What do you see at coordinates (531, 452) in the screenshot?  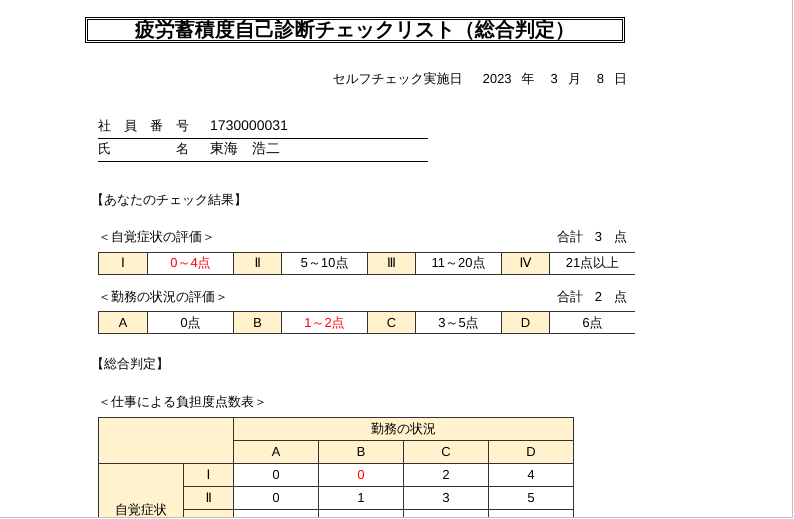 I see `column-header: D` at bounding box center [531, 452].